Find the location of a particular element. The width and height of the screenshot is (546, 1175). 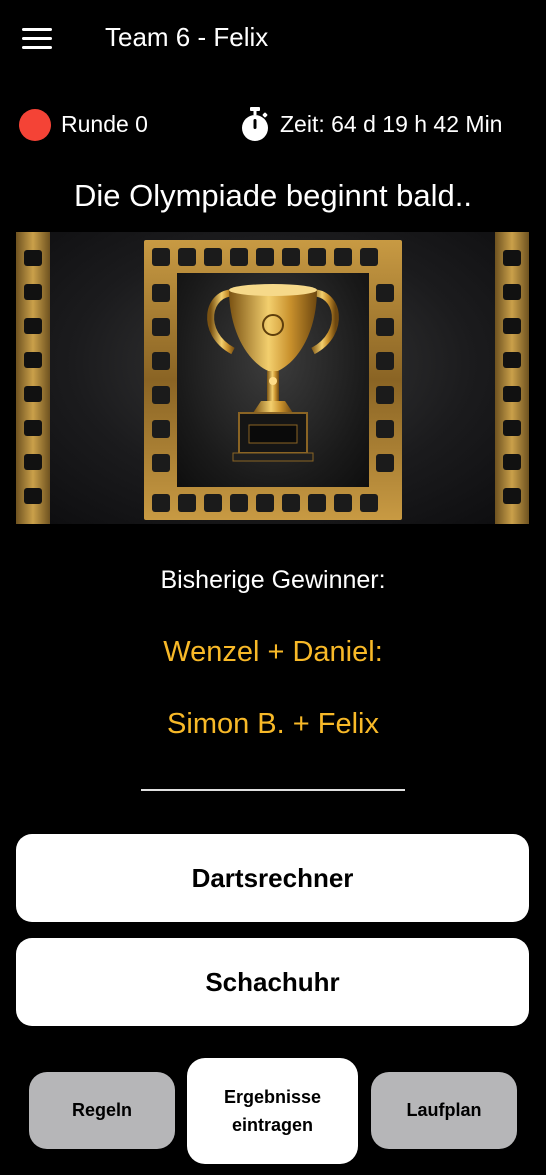

page-title: Team 6 - Felix is located at coordinates (187, 37).